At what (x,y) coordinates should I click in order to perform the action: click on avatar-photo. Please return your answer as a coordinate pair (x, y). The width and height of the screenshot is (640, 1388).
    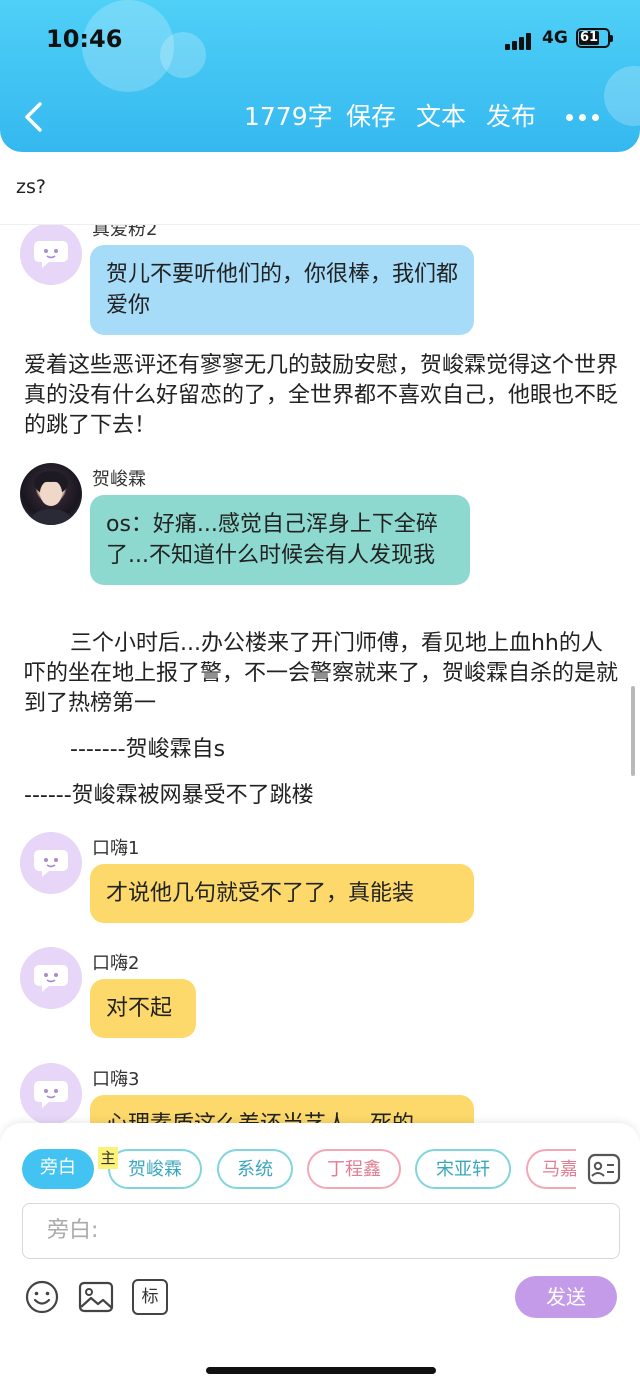
    Looking at the image, I should click on (51, 494).